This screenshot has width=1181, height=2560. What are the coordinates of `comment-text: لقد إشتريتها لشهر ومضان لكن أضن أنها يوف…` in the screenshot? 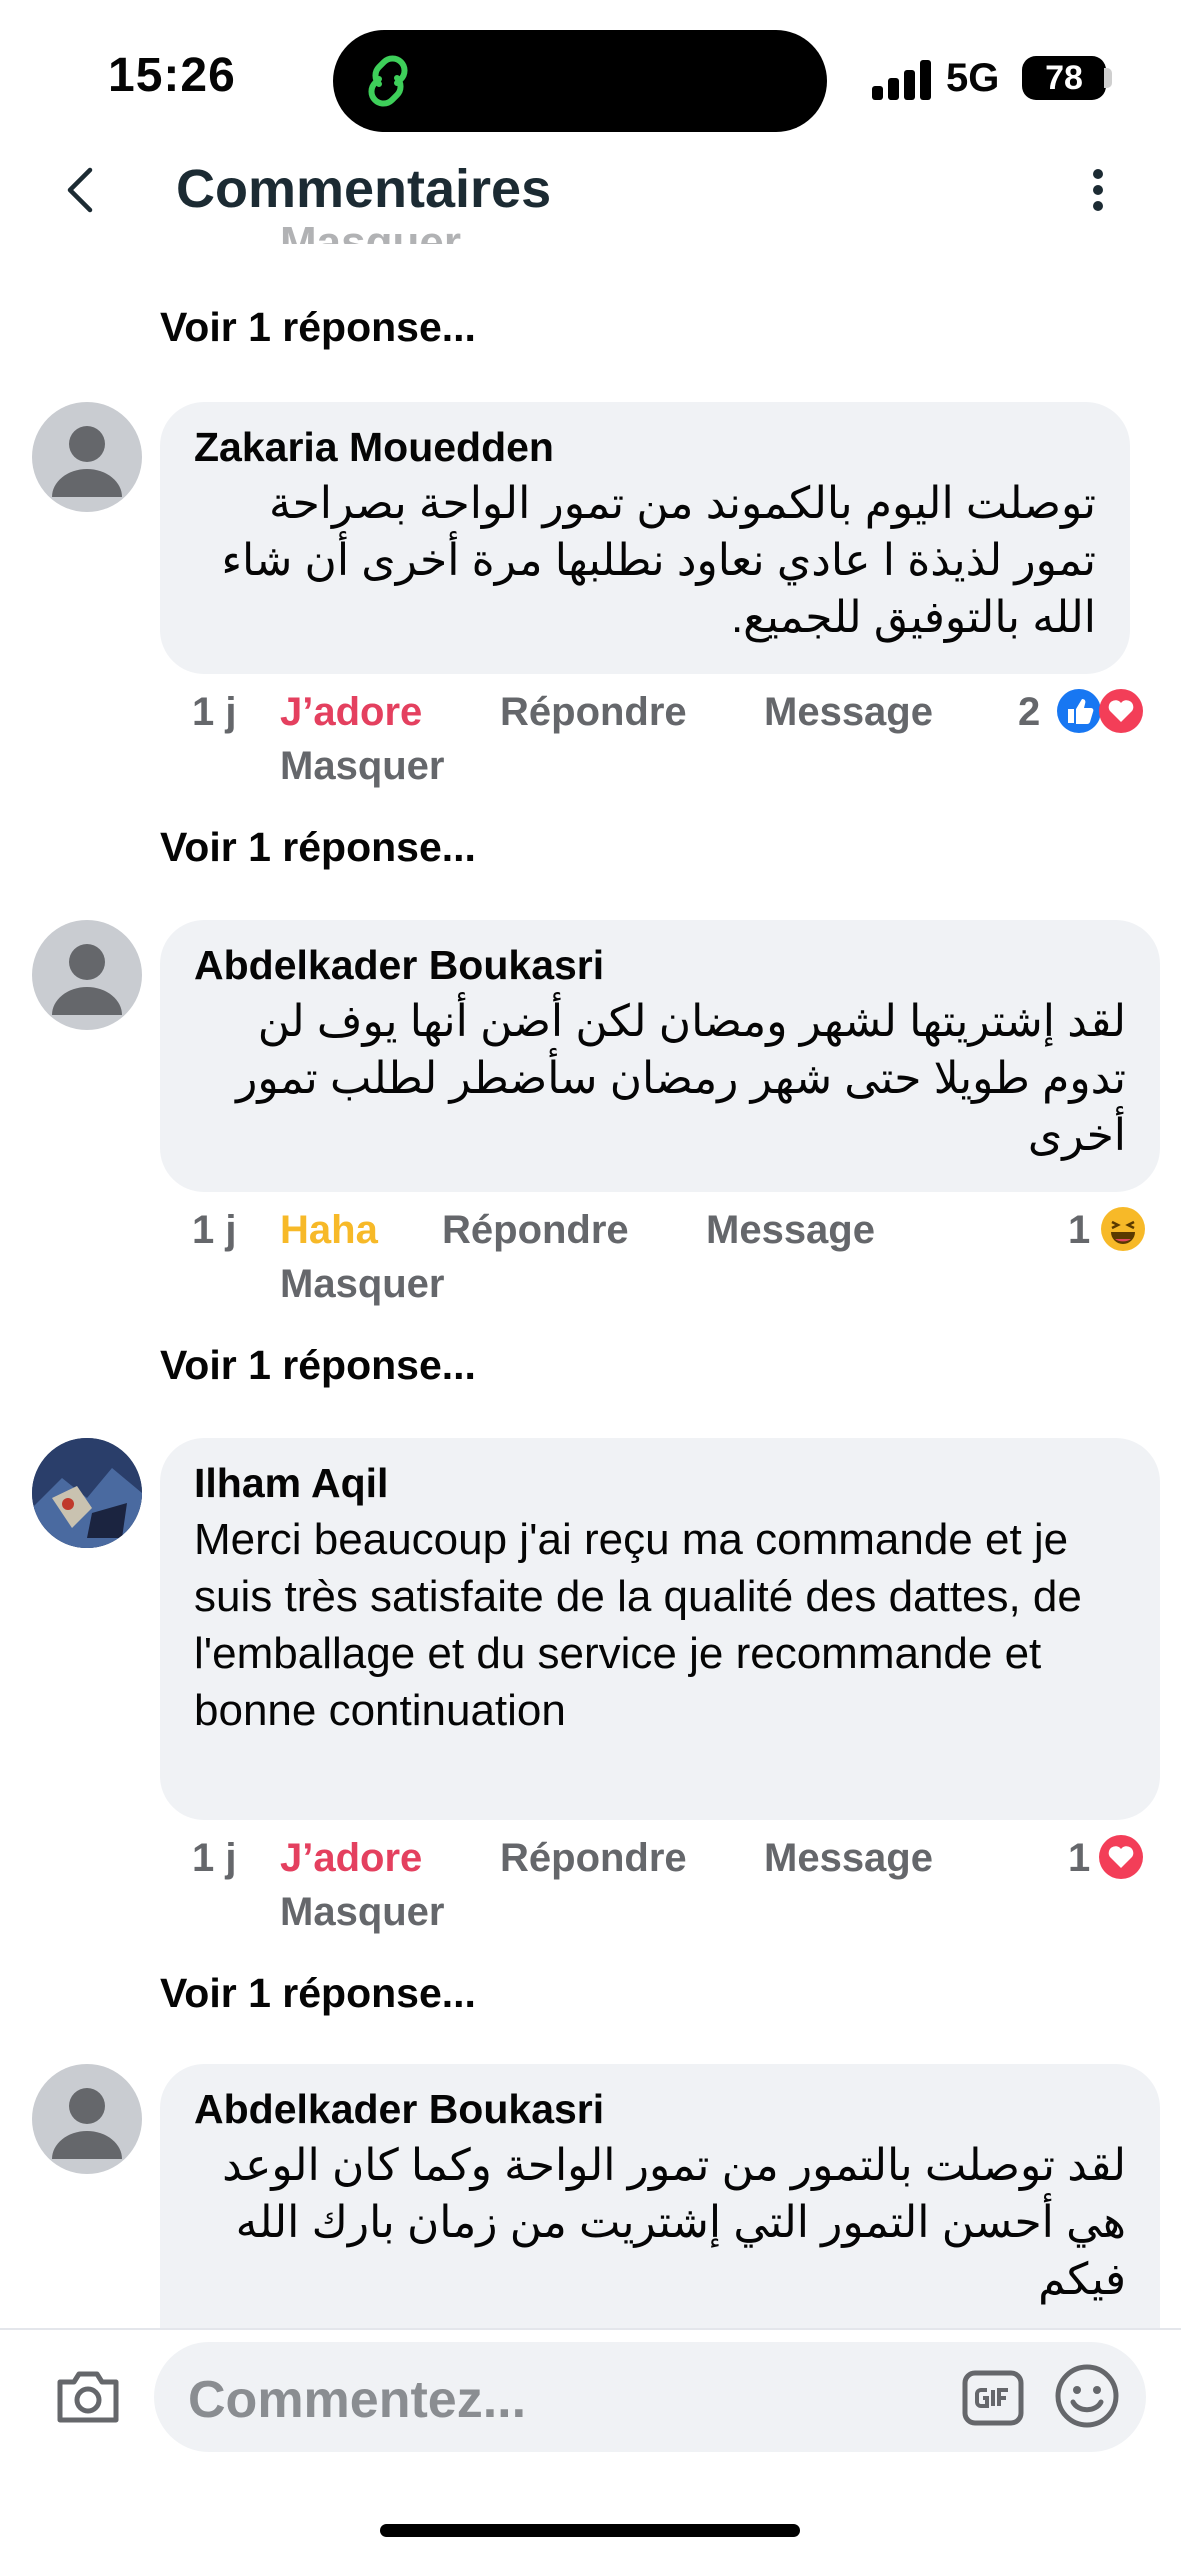 It's located at (681, 1078).